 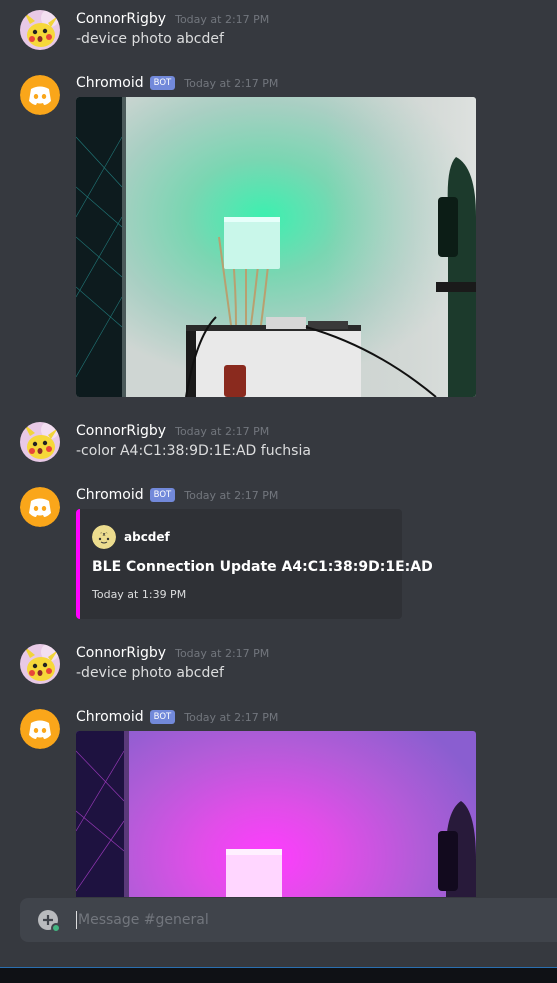 I want to click on svg-text: ᵔᴥᵔ, so click(x=103, y=535).